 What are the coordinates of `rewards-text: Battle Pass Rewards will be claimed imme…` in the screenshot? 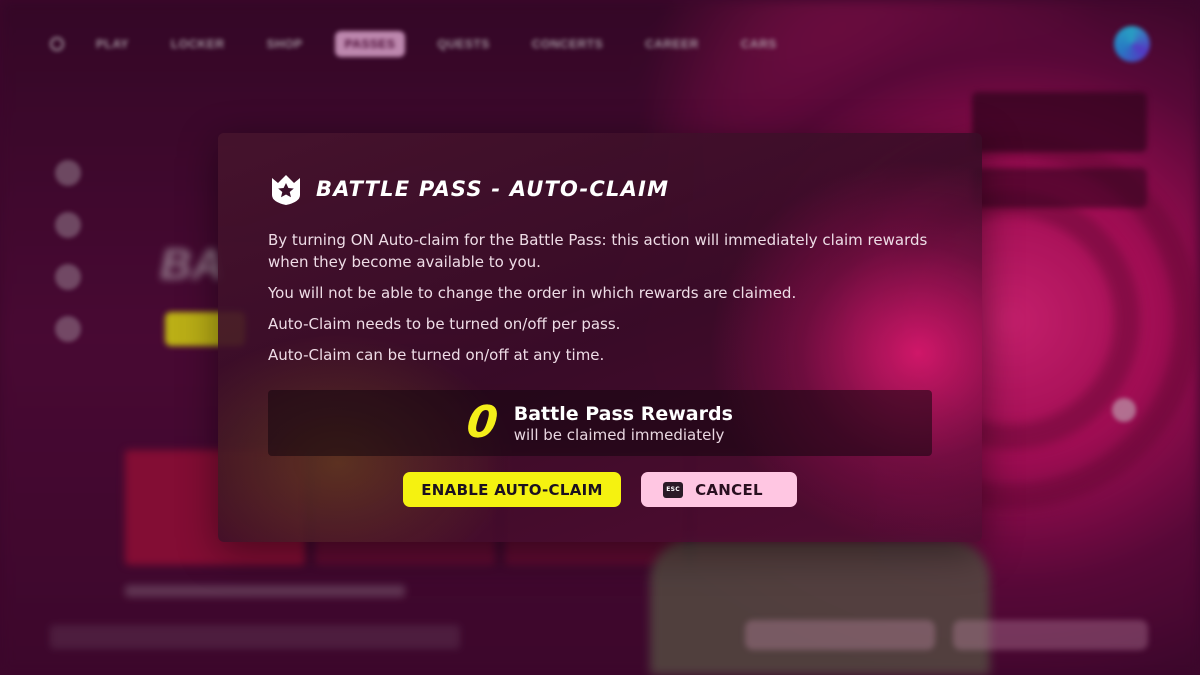 It's located at (623, 423).